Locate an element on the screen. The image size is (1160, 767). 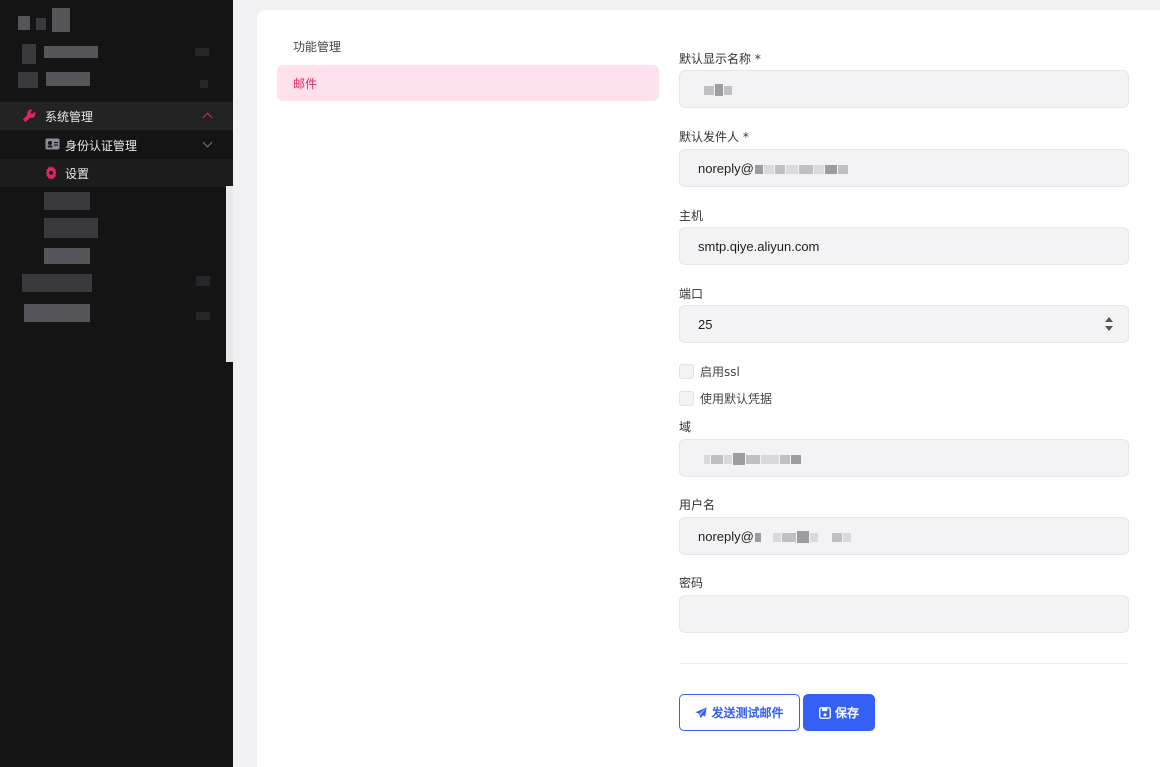
feature-management-title: 功能管理 is located at coordinates (317, 47).